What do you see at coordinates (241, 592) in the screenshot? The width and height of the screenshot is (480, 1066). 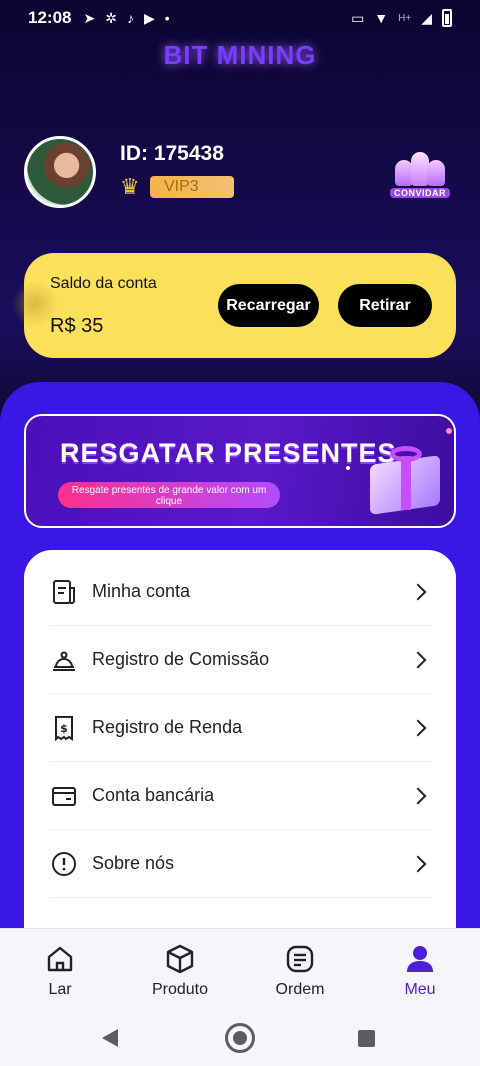 I see `menu-item-minha-conta: Minha conta` at bounding box center [241, 592].